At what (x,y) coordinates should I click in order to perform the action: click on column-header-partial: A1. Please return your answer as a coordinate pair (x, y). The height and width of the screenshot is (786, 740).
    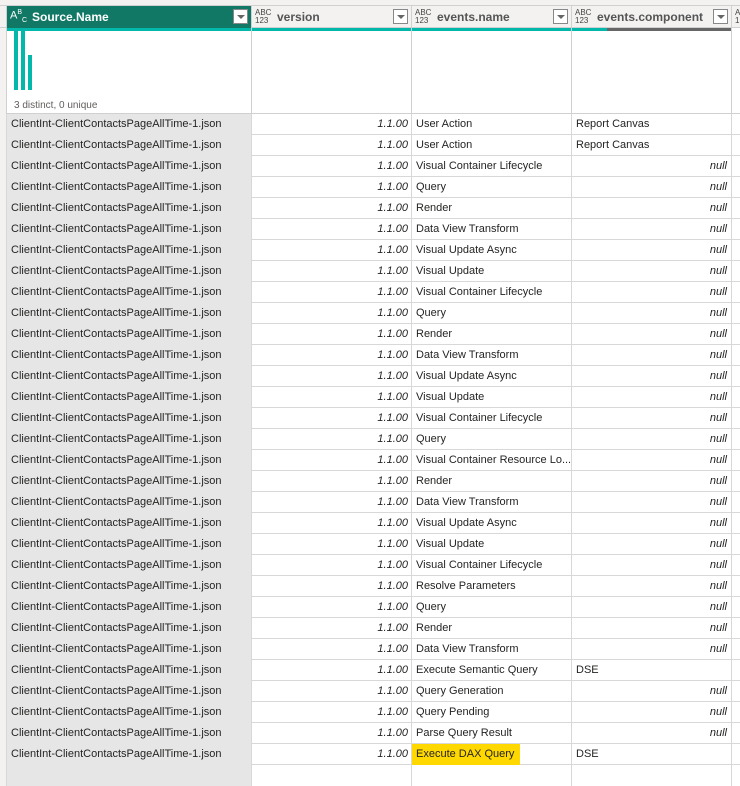
    Looking at the image, I should click on (736, 17).